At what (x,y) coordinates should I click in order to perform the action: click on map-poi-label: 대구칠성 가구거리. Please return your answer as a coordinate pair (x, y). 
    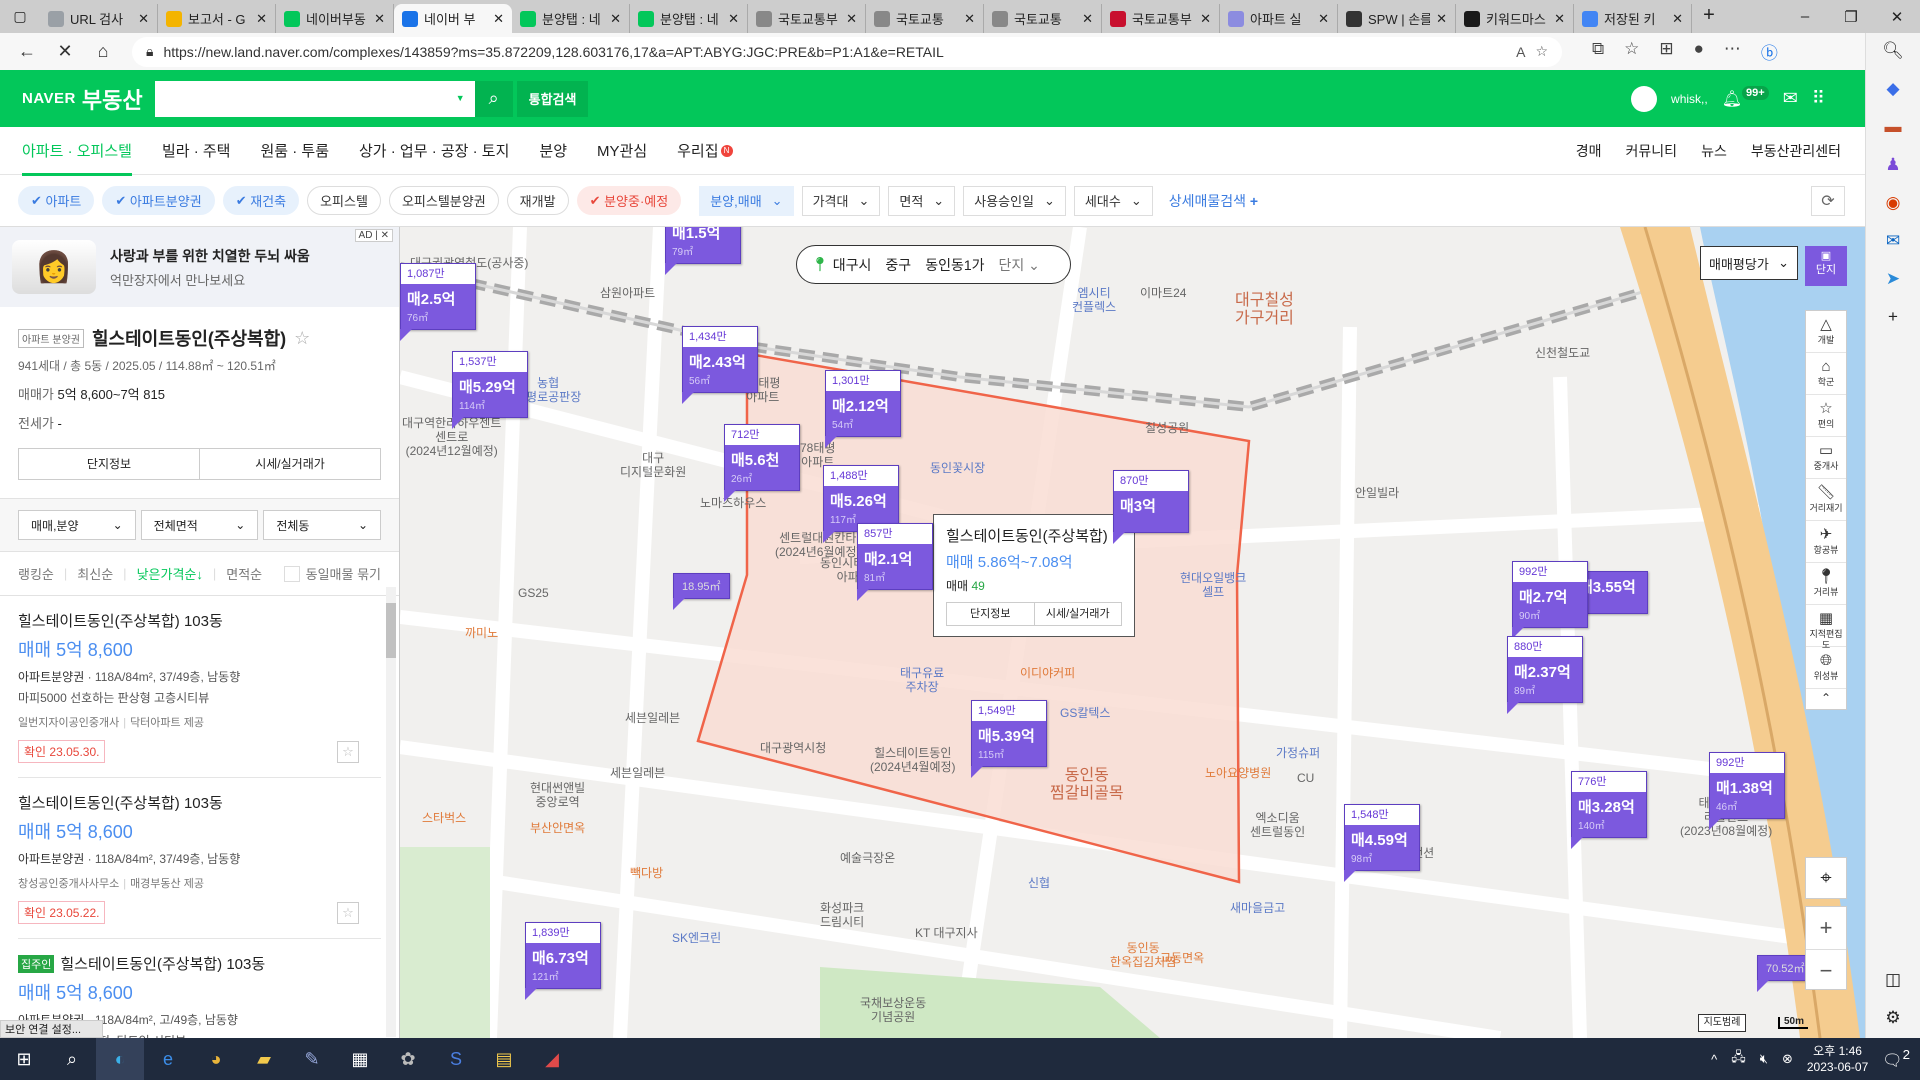
    Looking at the image, I should click on (1264, 310).